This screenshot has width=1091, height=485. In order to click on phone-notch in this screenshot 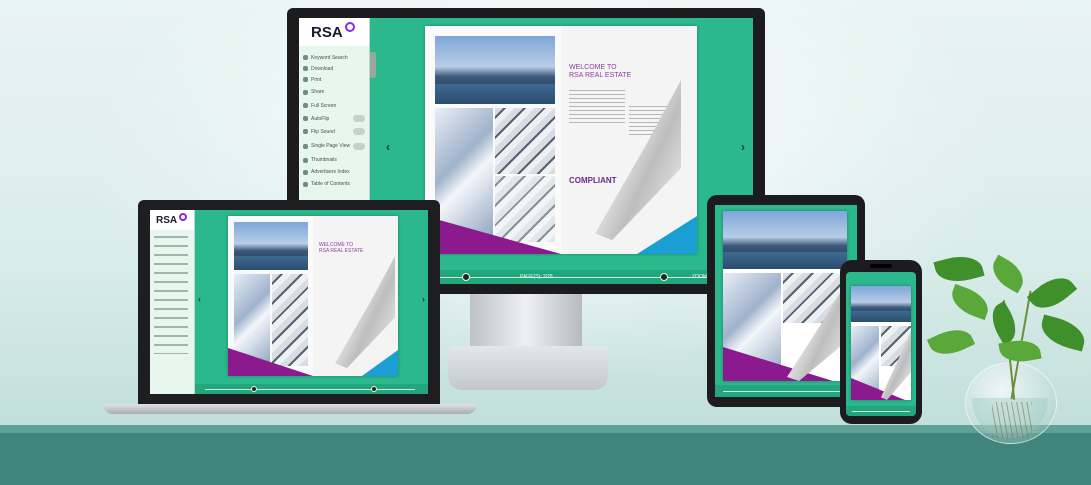, I will do `click(881, 266)`.